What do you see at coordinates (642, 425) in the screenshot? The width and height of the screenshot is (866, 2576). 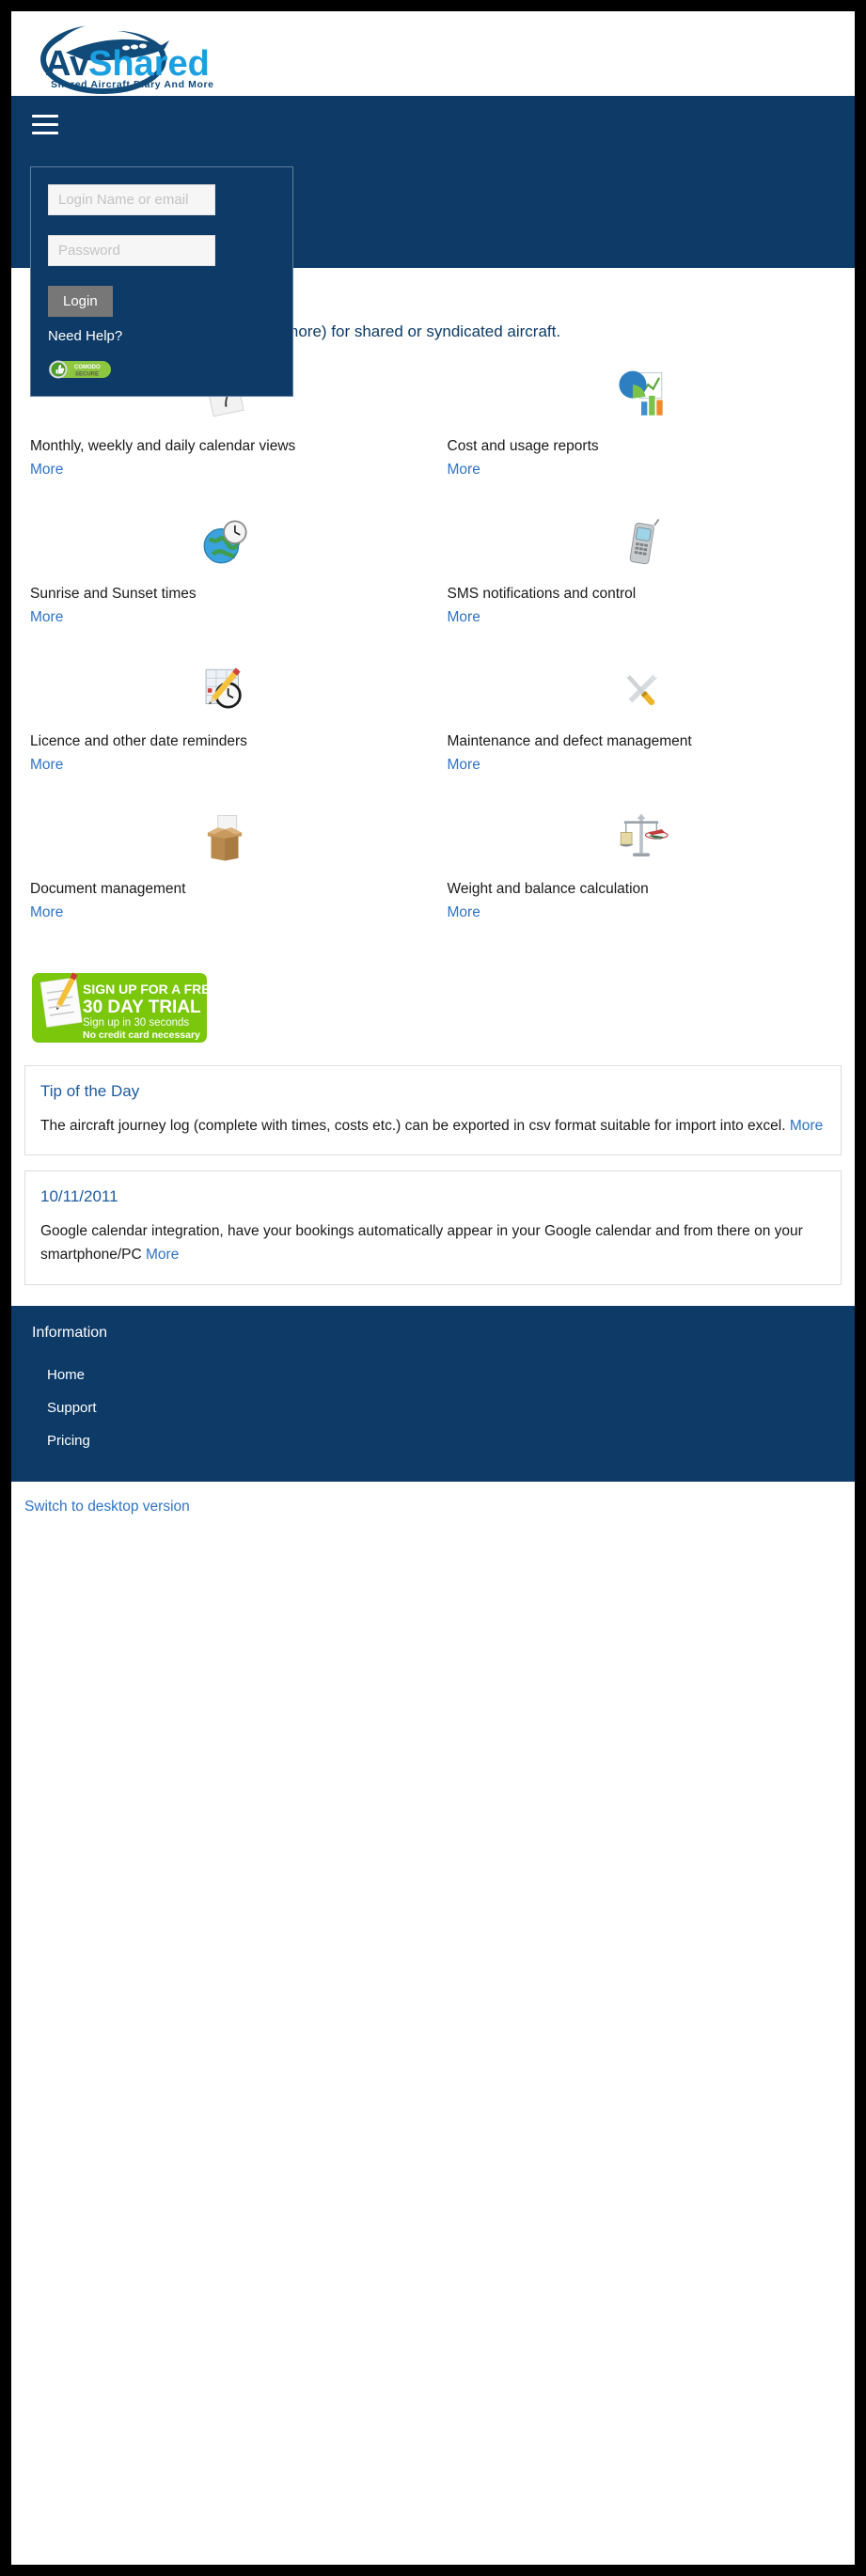 I see `feature-item: Cost and usage reports More` at bounding box center [642, 425].